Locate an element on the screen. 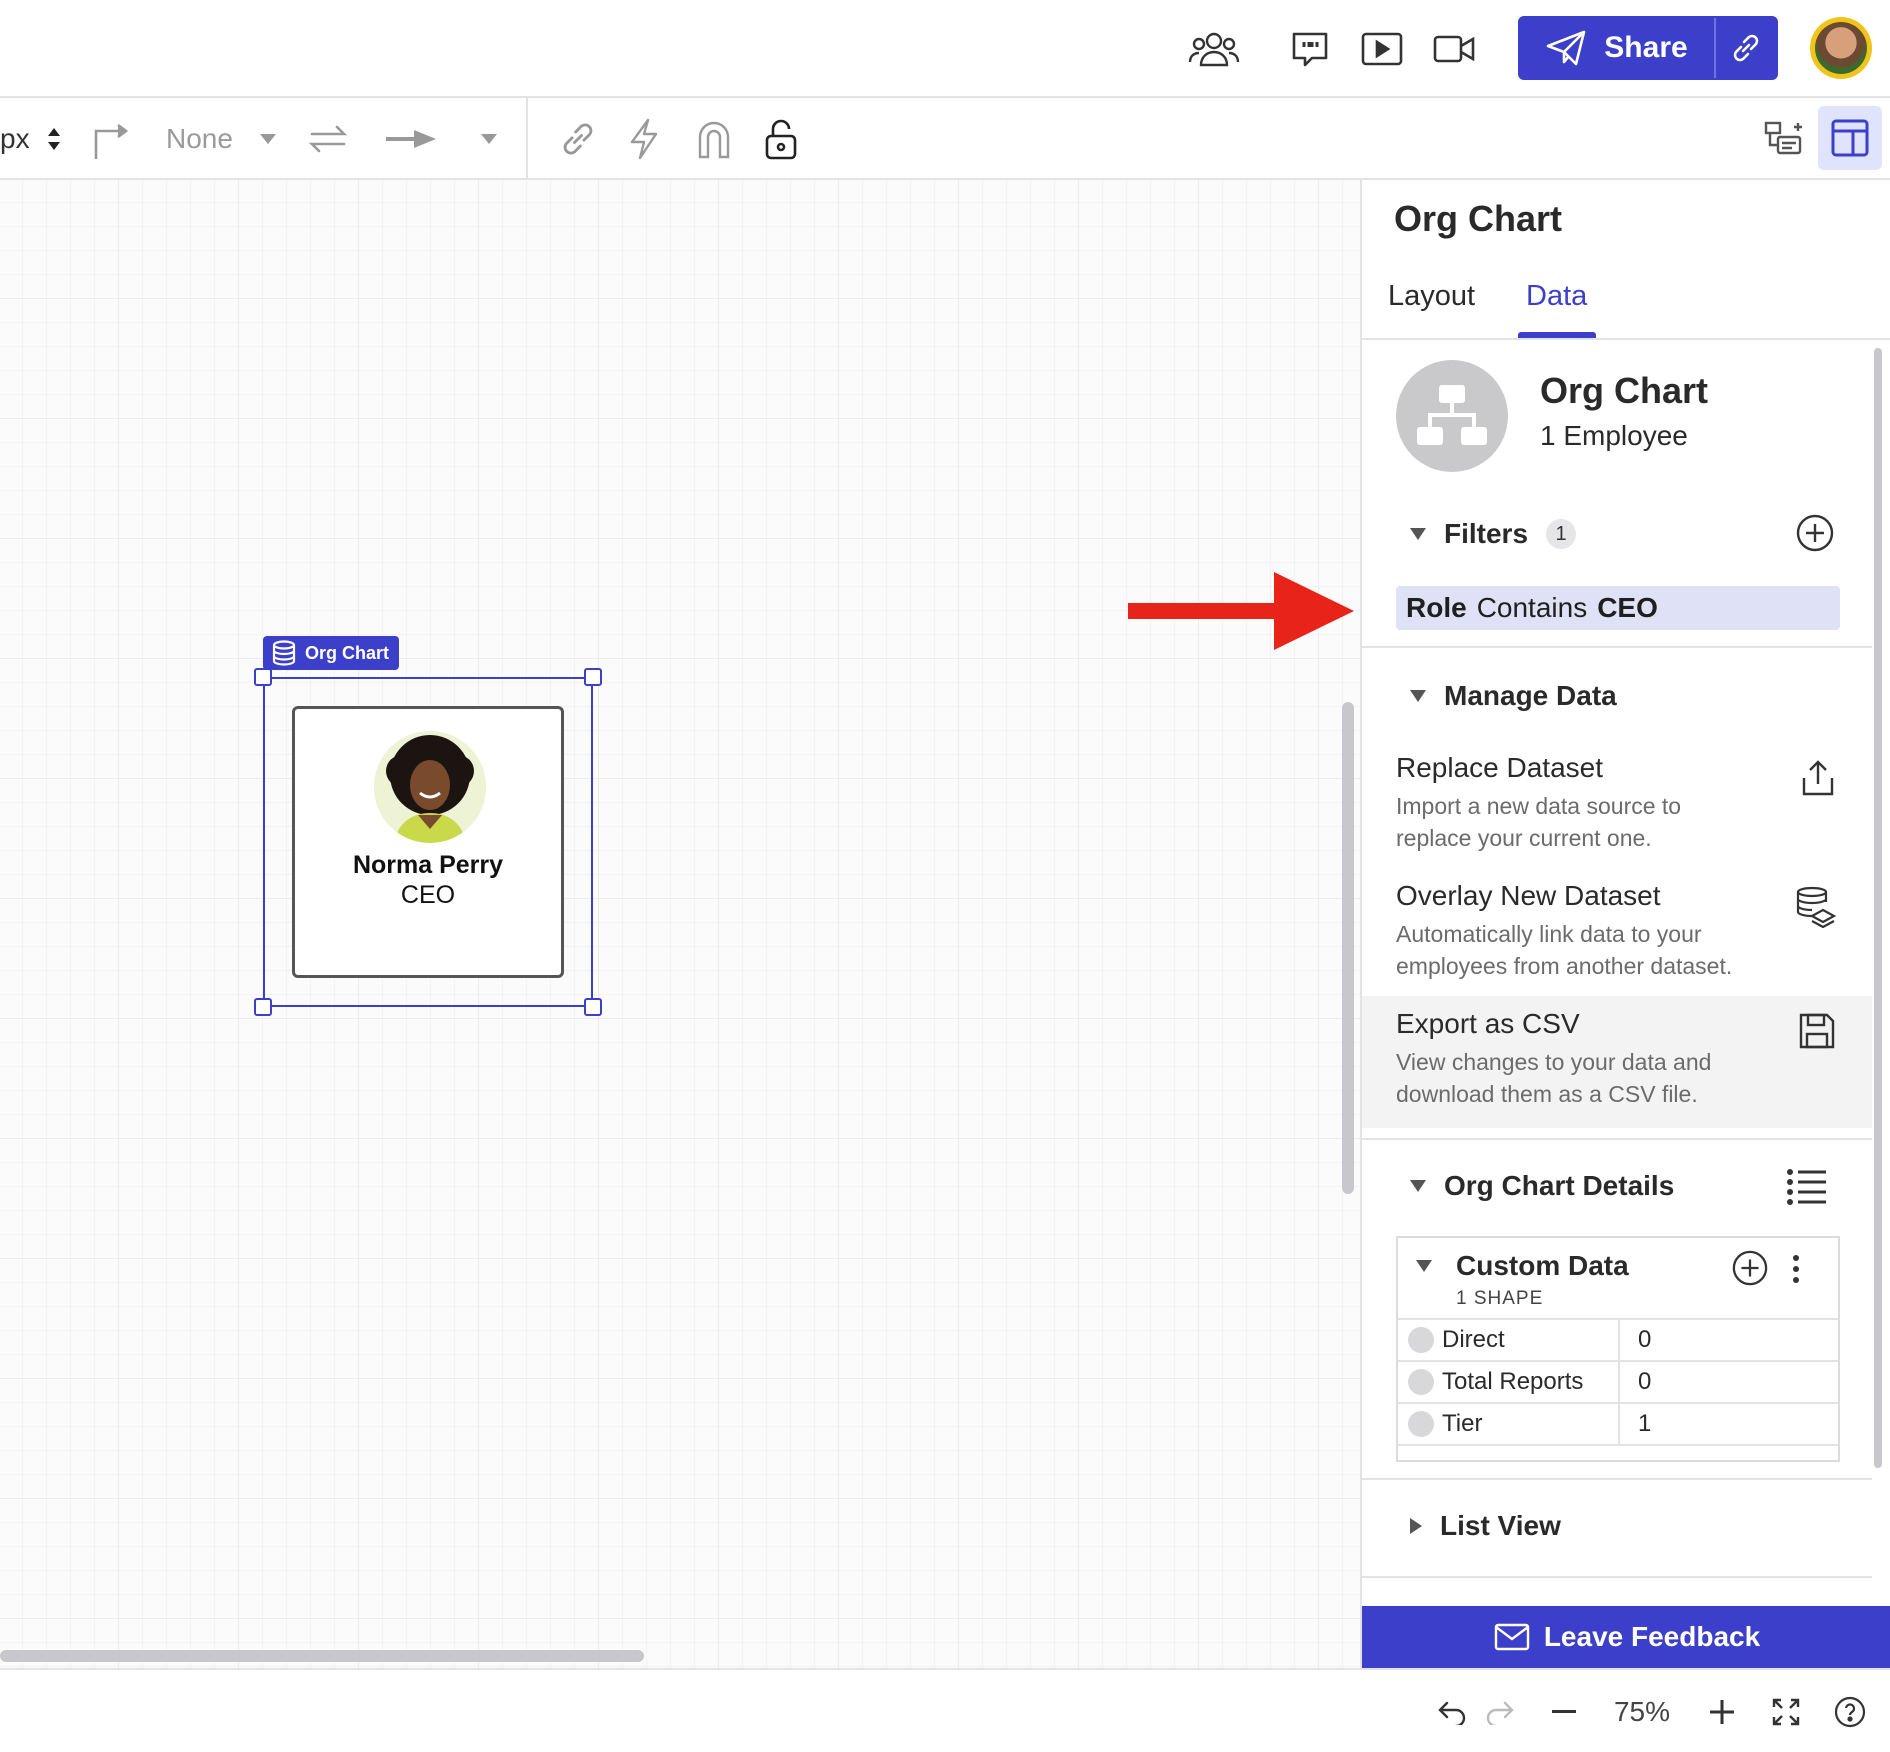 The width and height of the screenshot is (1890, 1752). data-row-direct: Direct 0 is located at coordinates (1618, 1339).